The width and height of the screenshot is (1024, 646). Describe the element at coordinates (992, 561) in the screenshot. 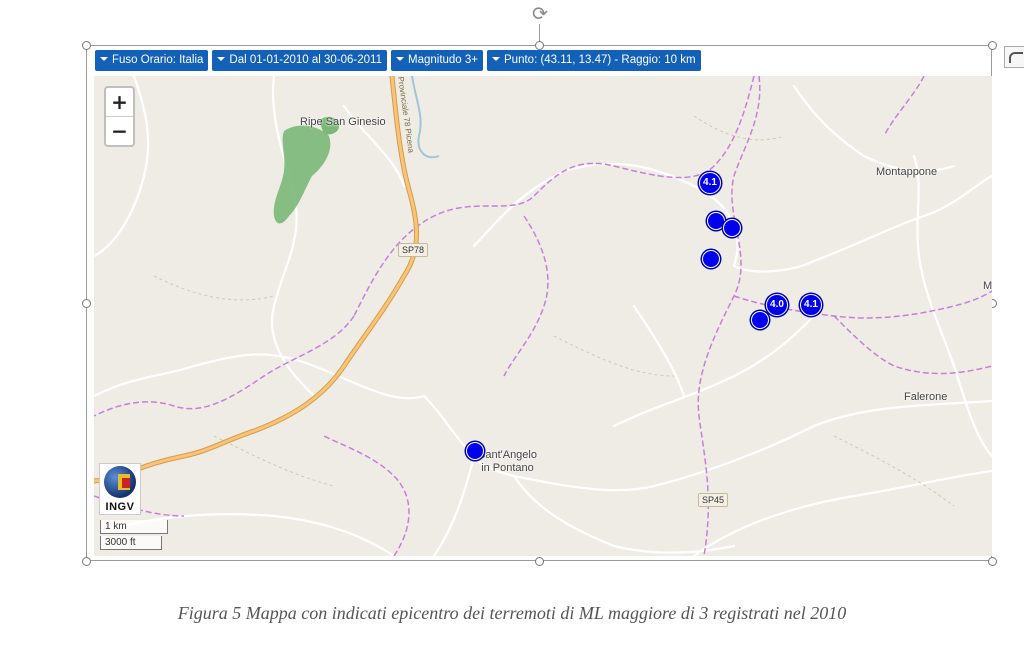

I see `resize-handle-br` at that location.